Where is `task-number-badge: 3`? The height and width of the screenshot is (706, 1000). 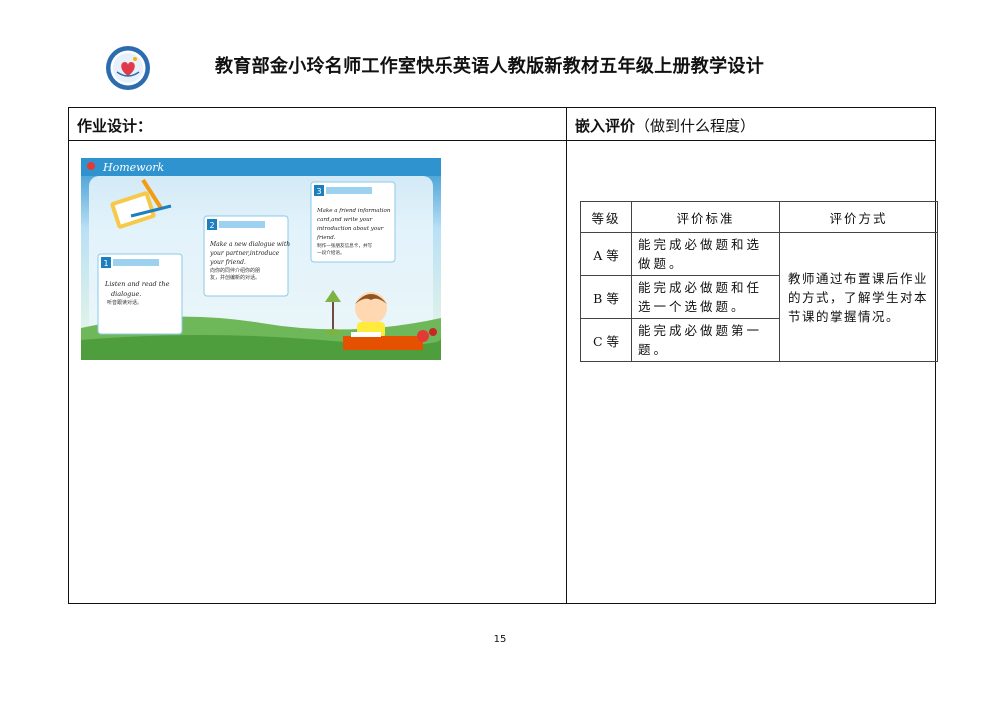 task-number-badge: 3 is located at coordinates (319, 191).